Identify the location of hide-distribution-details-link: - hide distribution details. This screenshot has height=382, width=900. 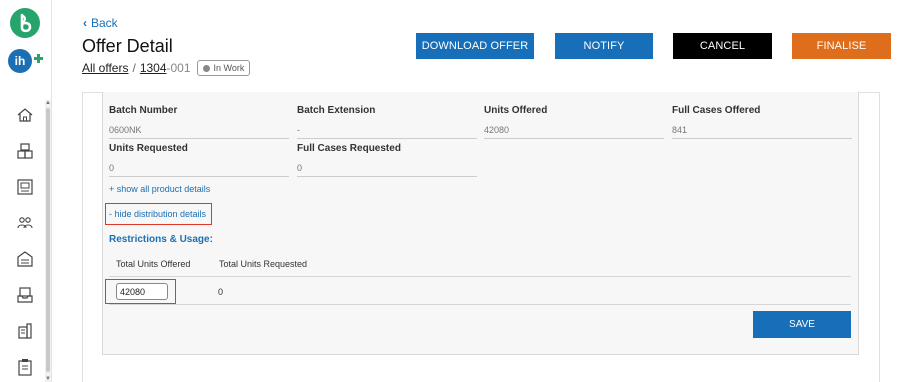
(157, 214).